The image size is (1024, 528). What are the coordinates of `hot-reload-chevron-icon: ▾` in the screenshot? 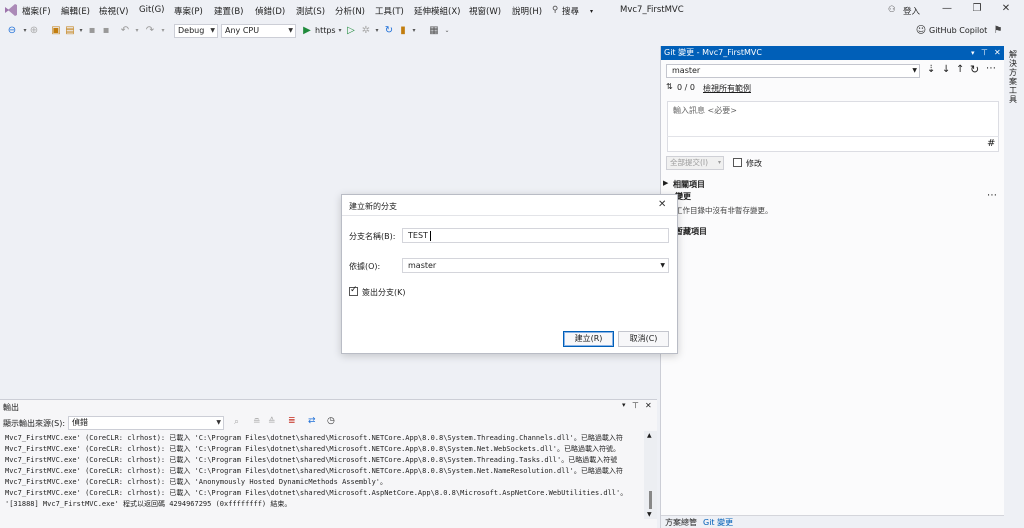 It's located at (377, 31).